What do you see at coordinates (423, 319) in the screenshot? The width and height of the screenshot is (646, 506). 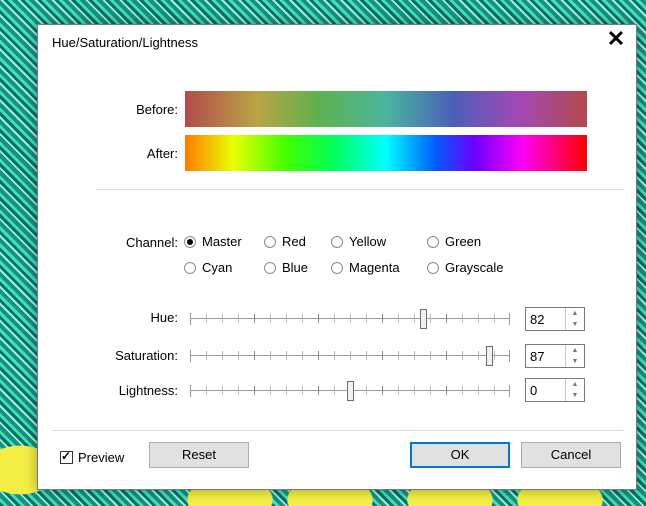 I see `hue-slider-thumb` at bounding box center [423, 319].